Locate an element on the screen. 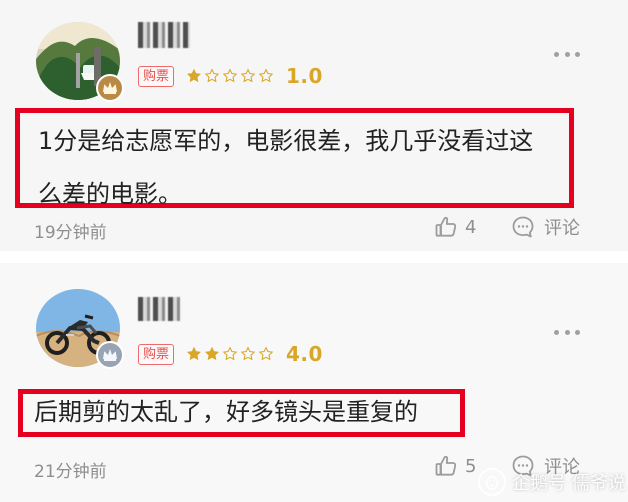 The height and width of the screenshot is (502, 628). rating-row: 购票 1.0 is located at coordinates (230, 76).